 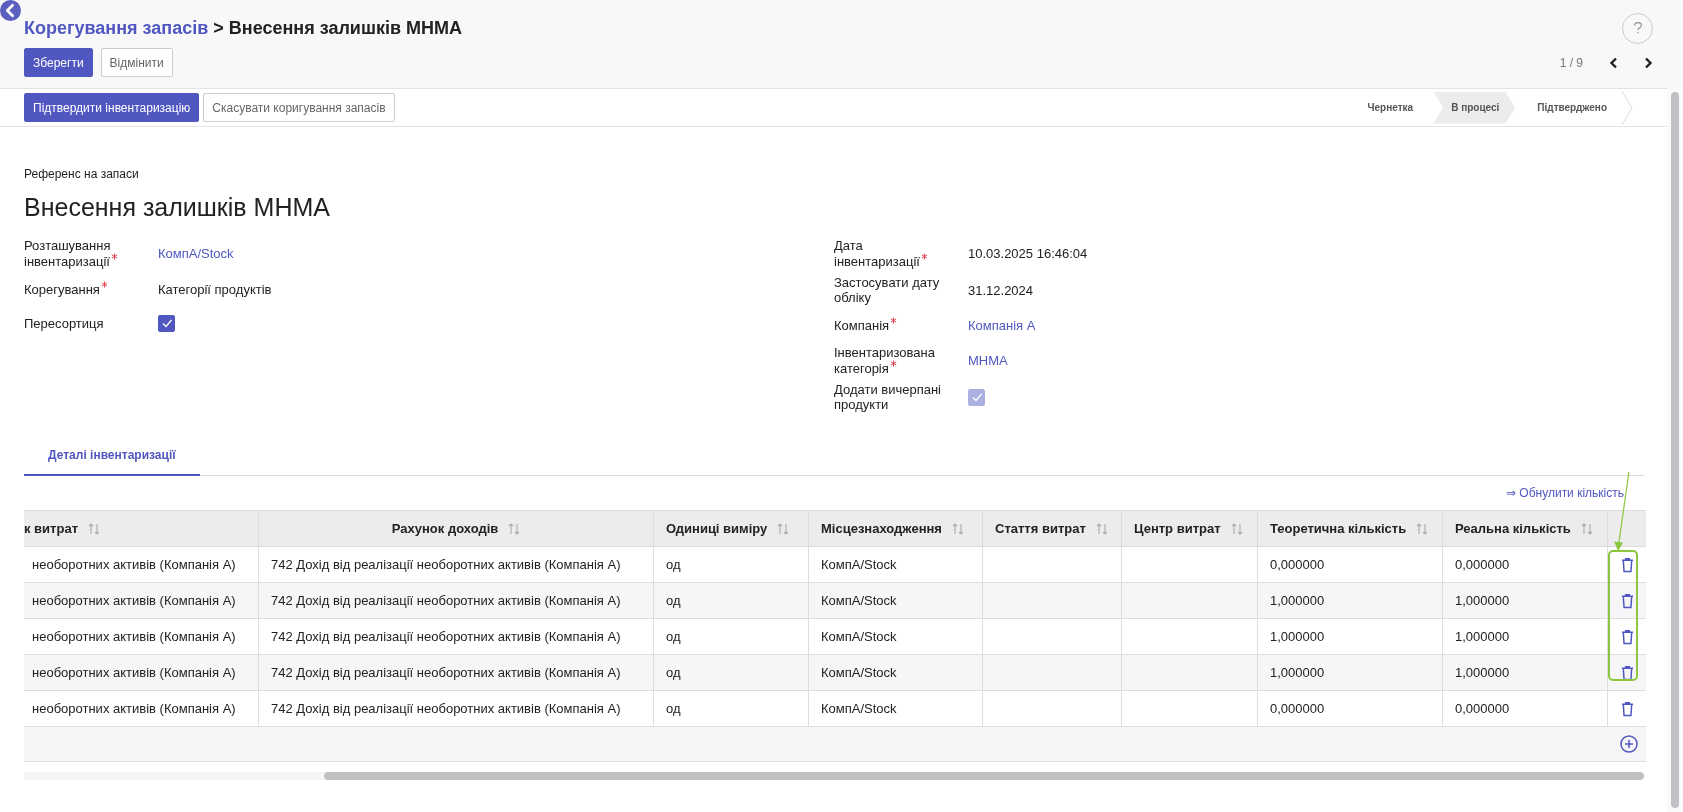 What do you see at coordinates (862, 325) in the screenshot?
I see `field-label: Компанія` at bounding box center [862, 325].